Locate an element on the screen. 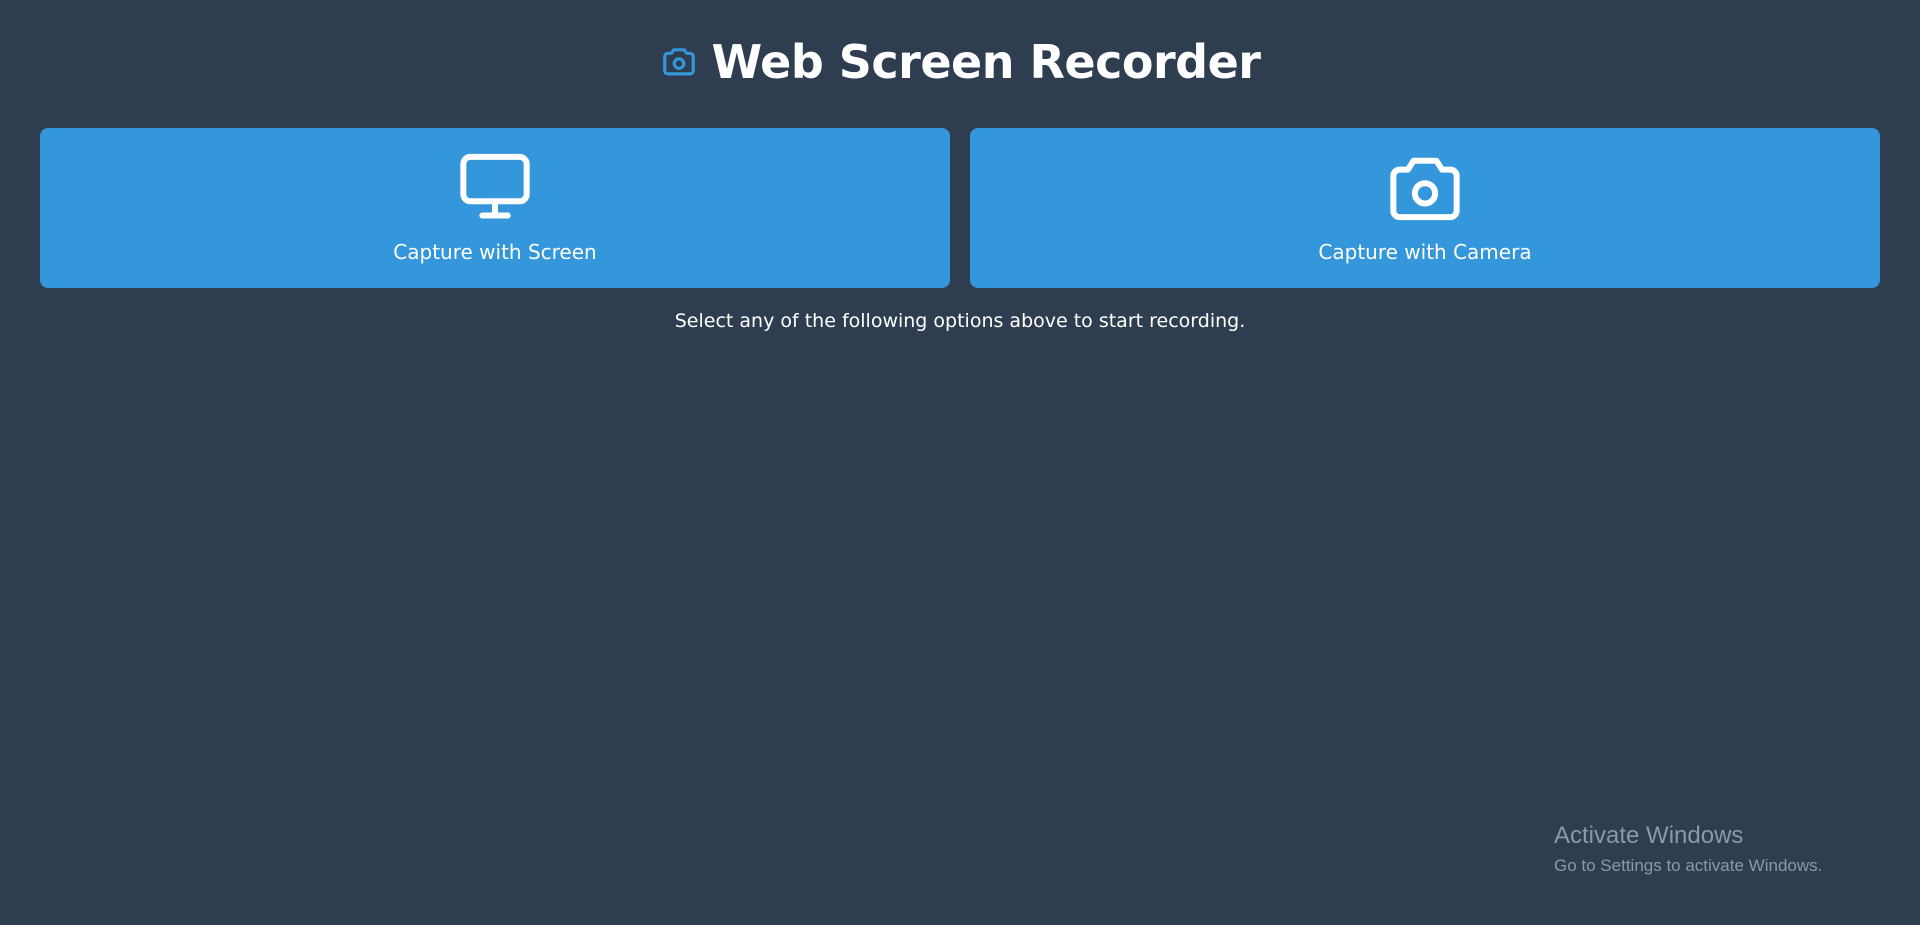 The image size is (1920, 925). monitor-icon is located at coordinates (495, 187).